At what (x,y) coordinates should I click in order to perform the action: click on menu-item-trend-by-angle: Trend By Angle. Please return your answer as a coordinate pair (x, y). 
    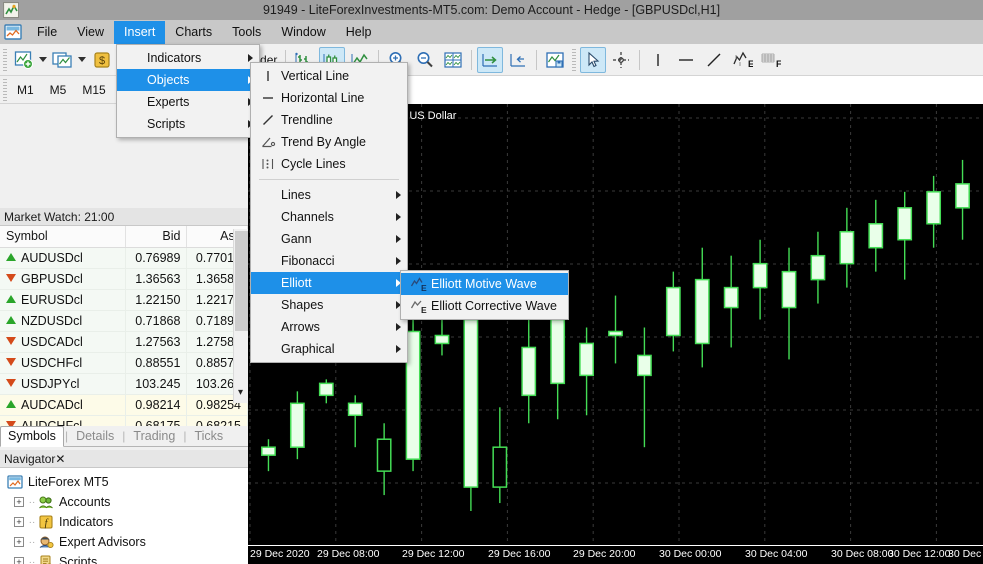
    Looking at the image, I should click on (329, 142).